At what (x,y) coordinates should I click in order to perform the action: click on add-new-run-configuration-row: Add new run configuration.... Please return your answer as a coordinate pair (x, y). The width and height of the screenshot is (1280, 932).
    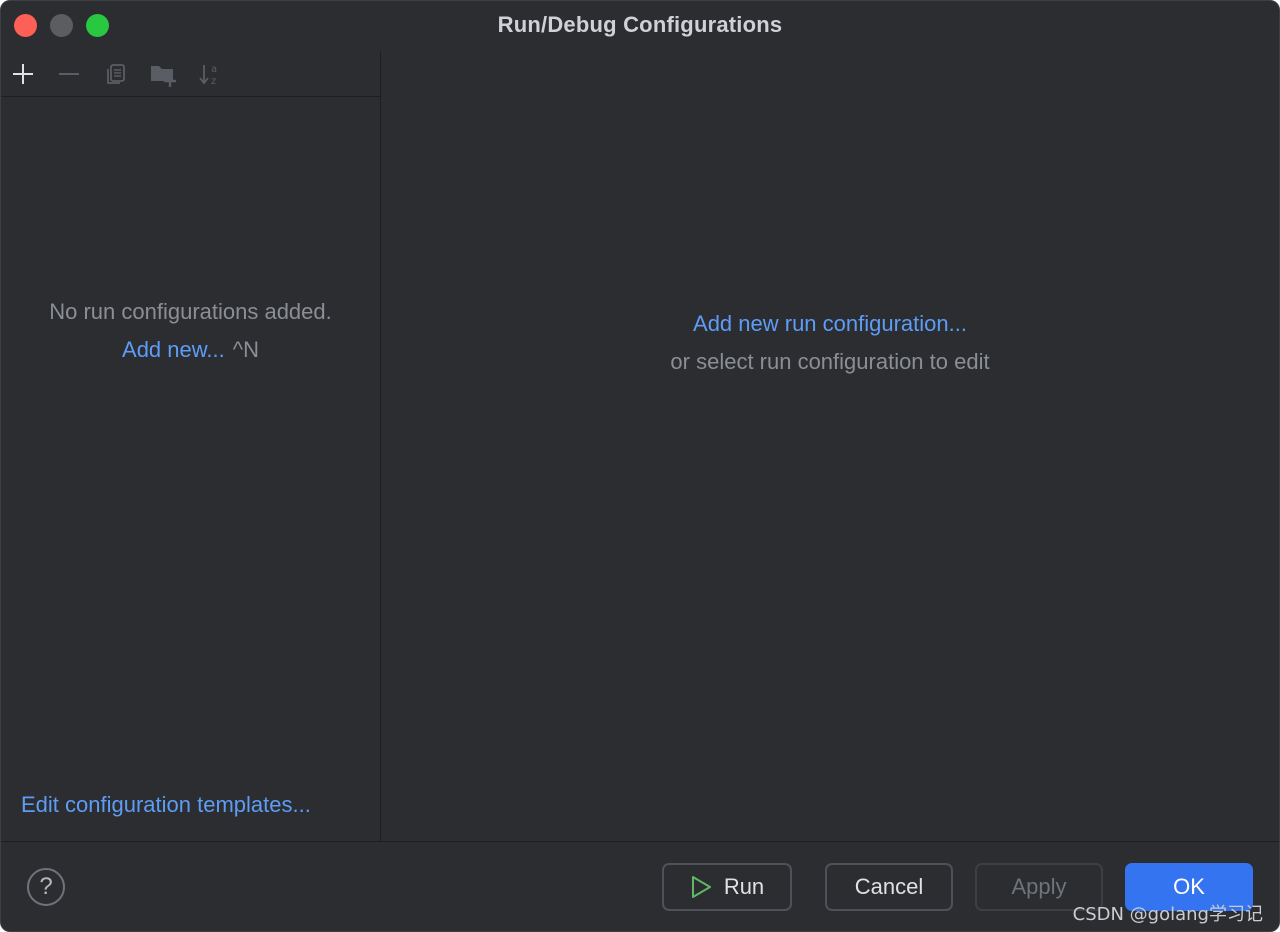
    Looking at the image, I should click on (830, 324).